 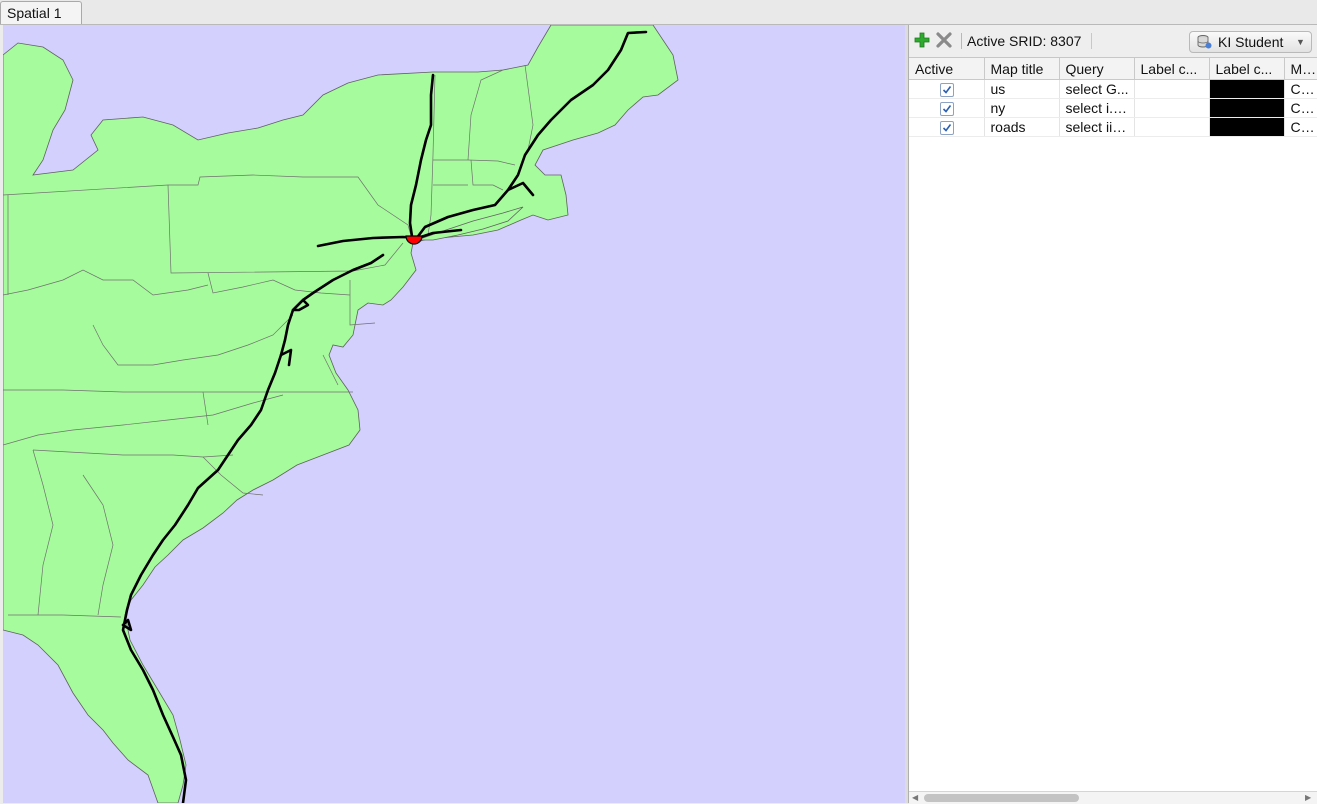 I want to click on add-icon, so click(x=922, y=40).